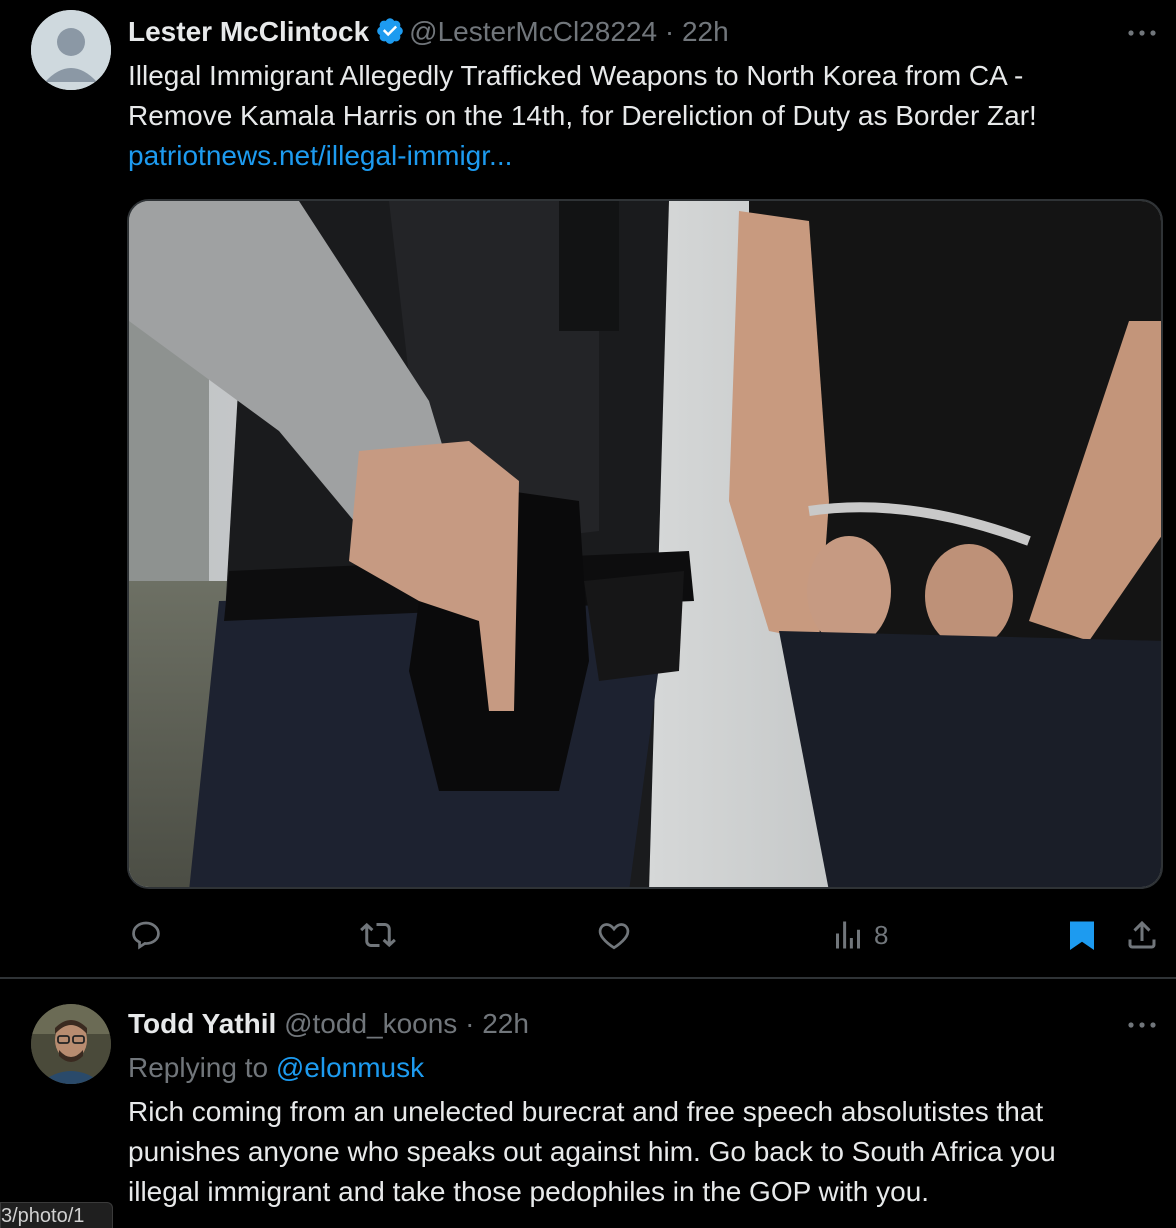 The height and width of the screenshot is (1228, 1176). I want to click on like-button, so click(614, 935).